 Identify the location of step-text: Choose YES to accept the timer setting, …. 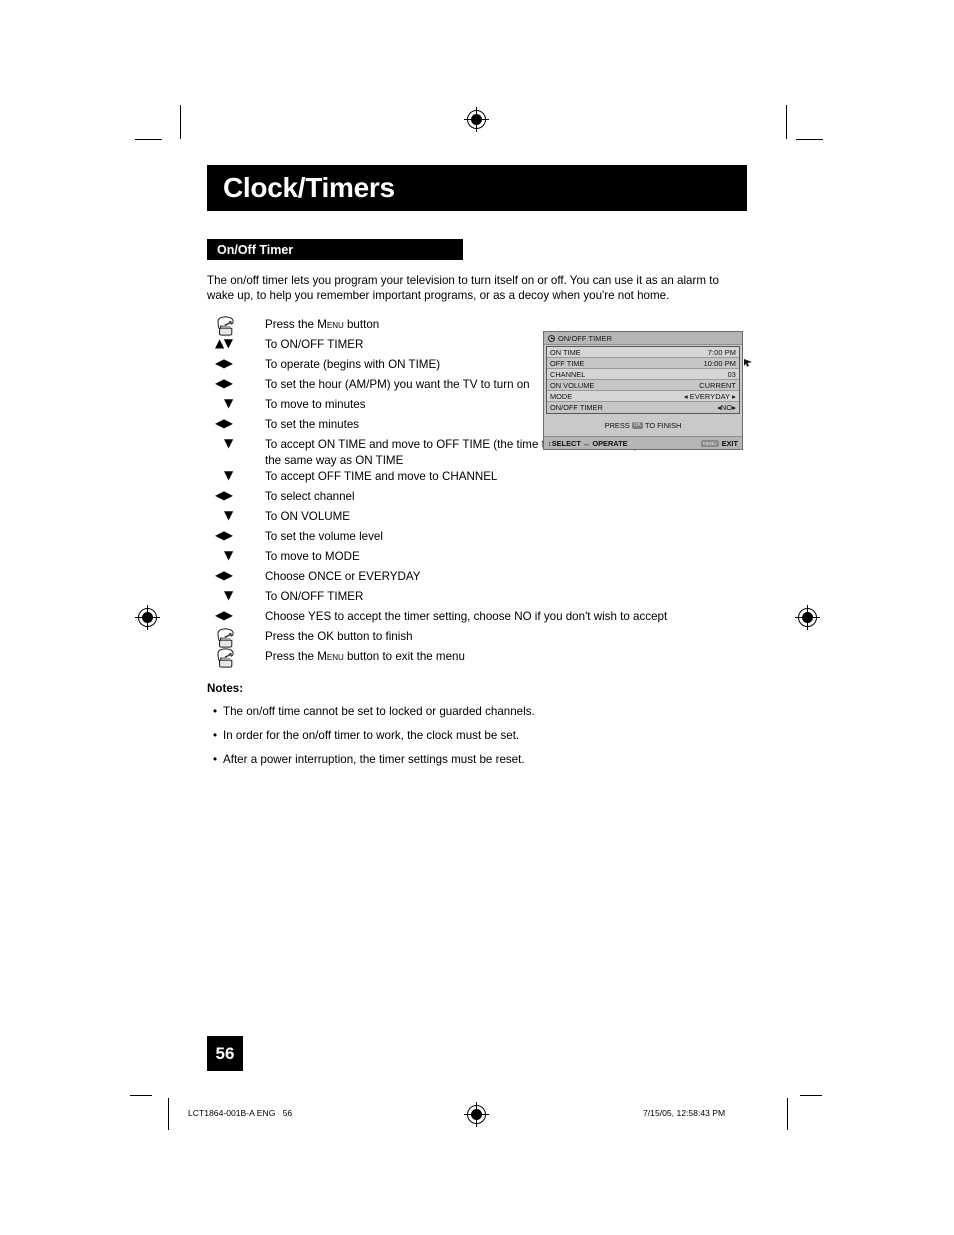
(466, 616).